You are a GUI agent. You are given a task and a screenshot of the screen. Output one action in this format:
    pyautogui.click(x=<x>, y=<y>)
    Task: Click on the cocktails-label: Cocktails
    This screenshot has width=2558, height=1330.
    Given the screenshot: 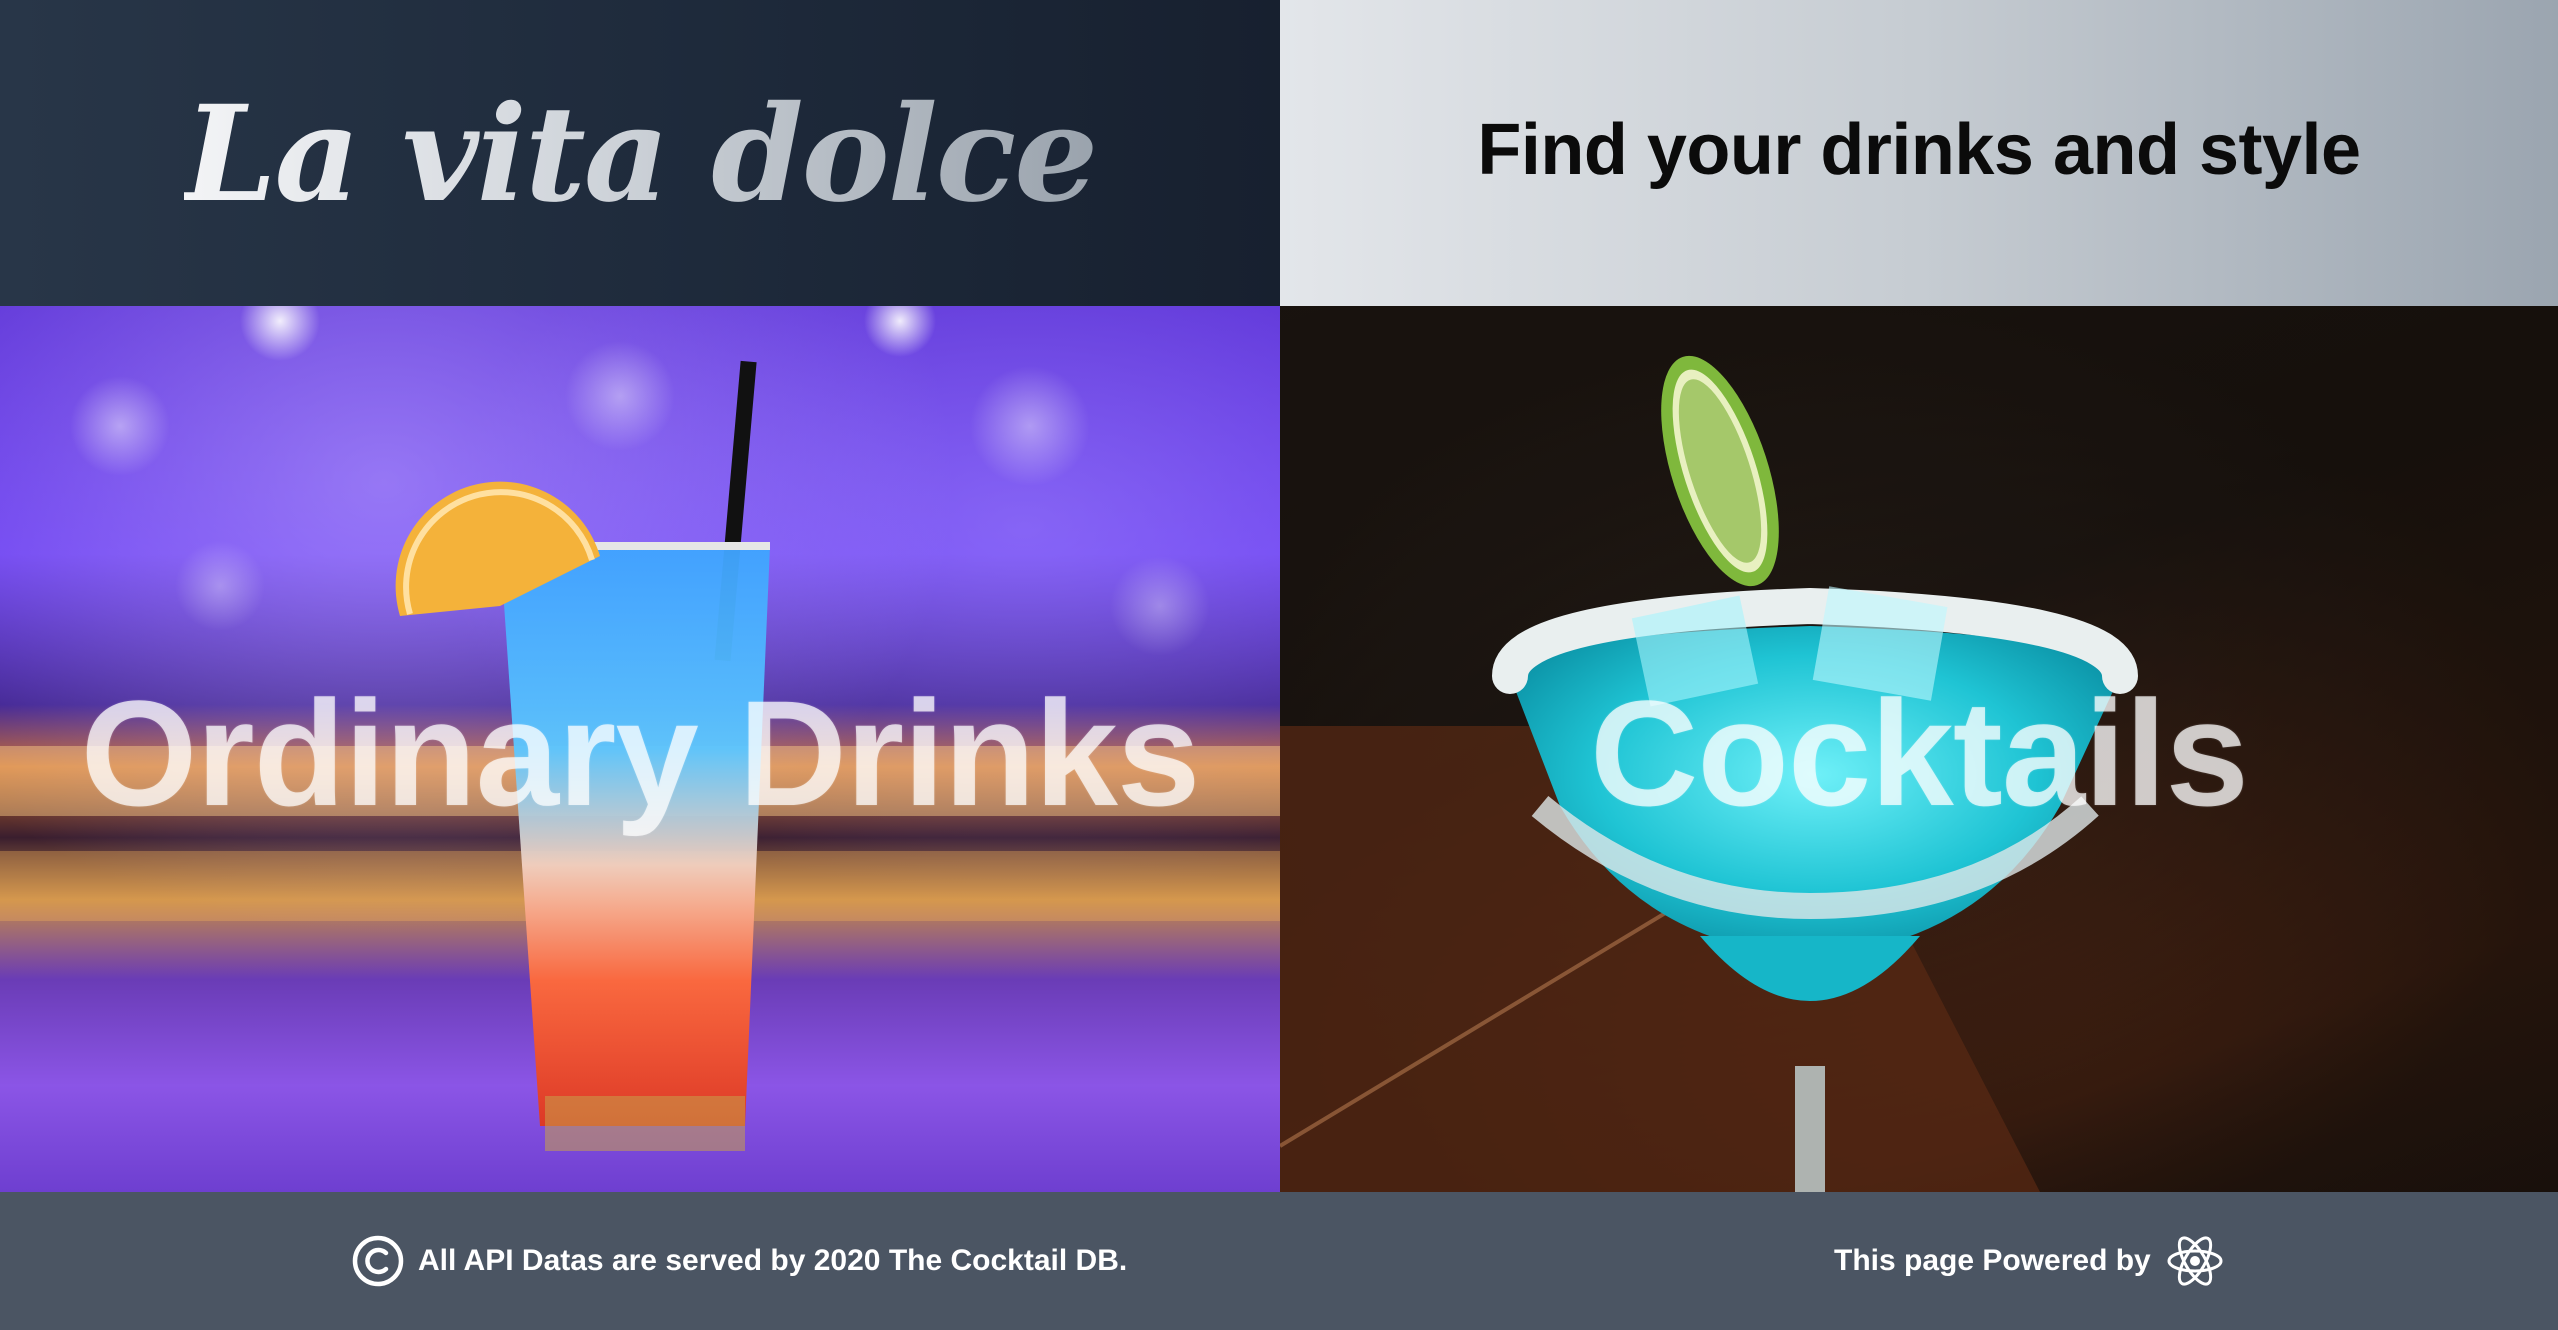 What is the action you would take?
    pyautogui.click(x=1919, y=752)
    